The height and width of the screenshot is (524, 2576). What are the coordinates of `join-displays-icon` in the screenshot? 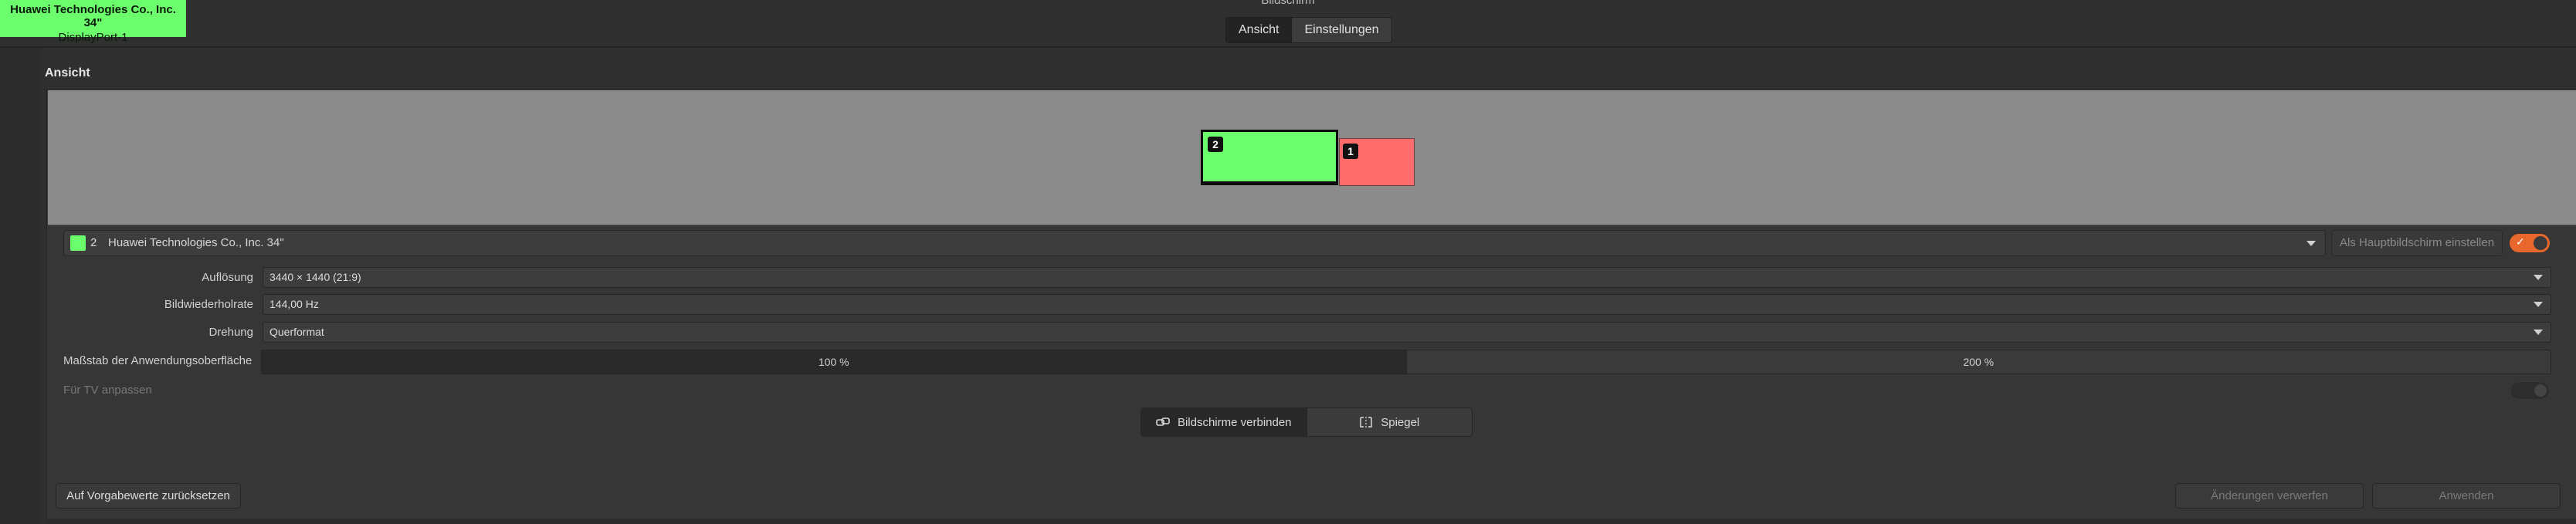 It's located at (1163, 422).